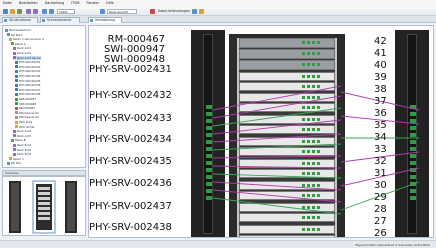  Describe the element at coordinates (28, 3) in the screenshot. I see `menu-edit: Bearbeiten` at that location.